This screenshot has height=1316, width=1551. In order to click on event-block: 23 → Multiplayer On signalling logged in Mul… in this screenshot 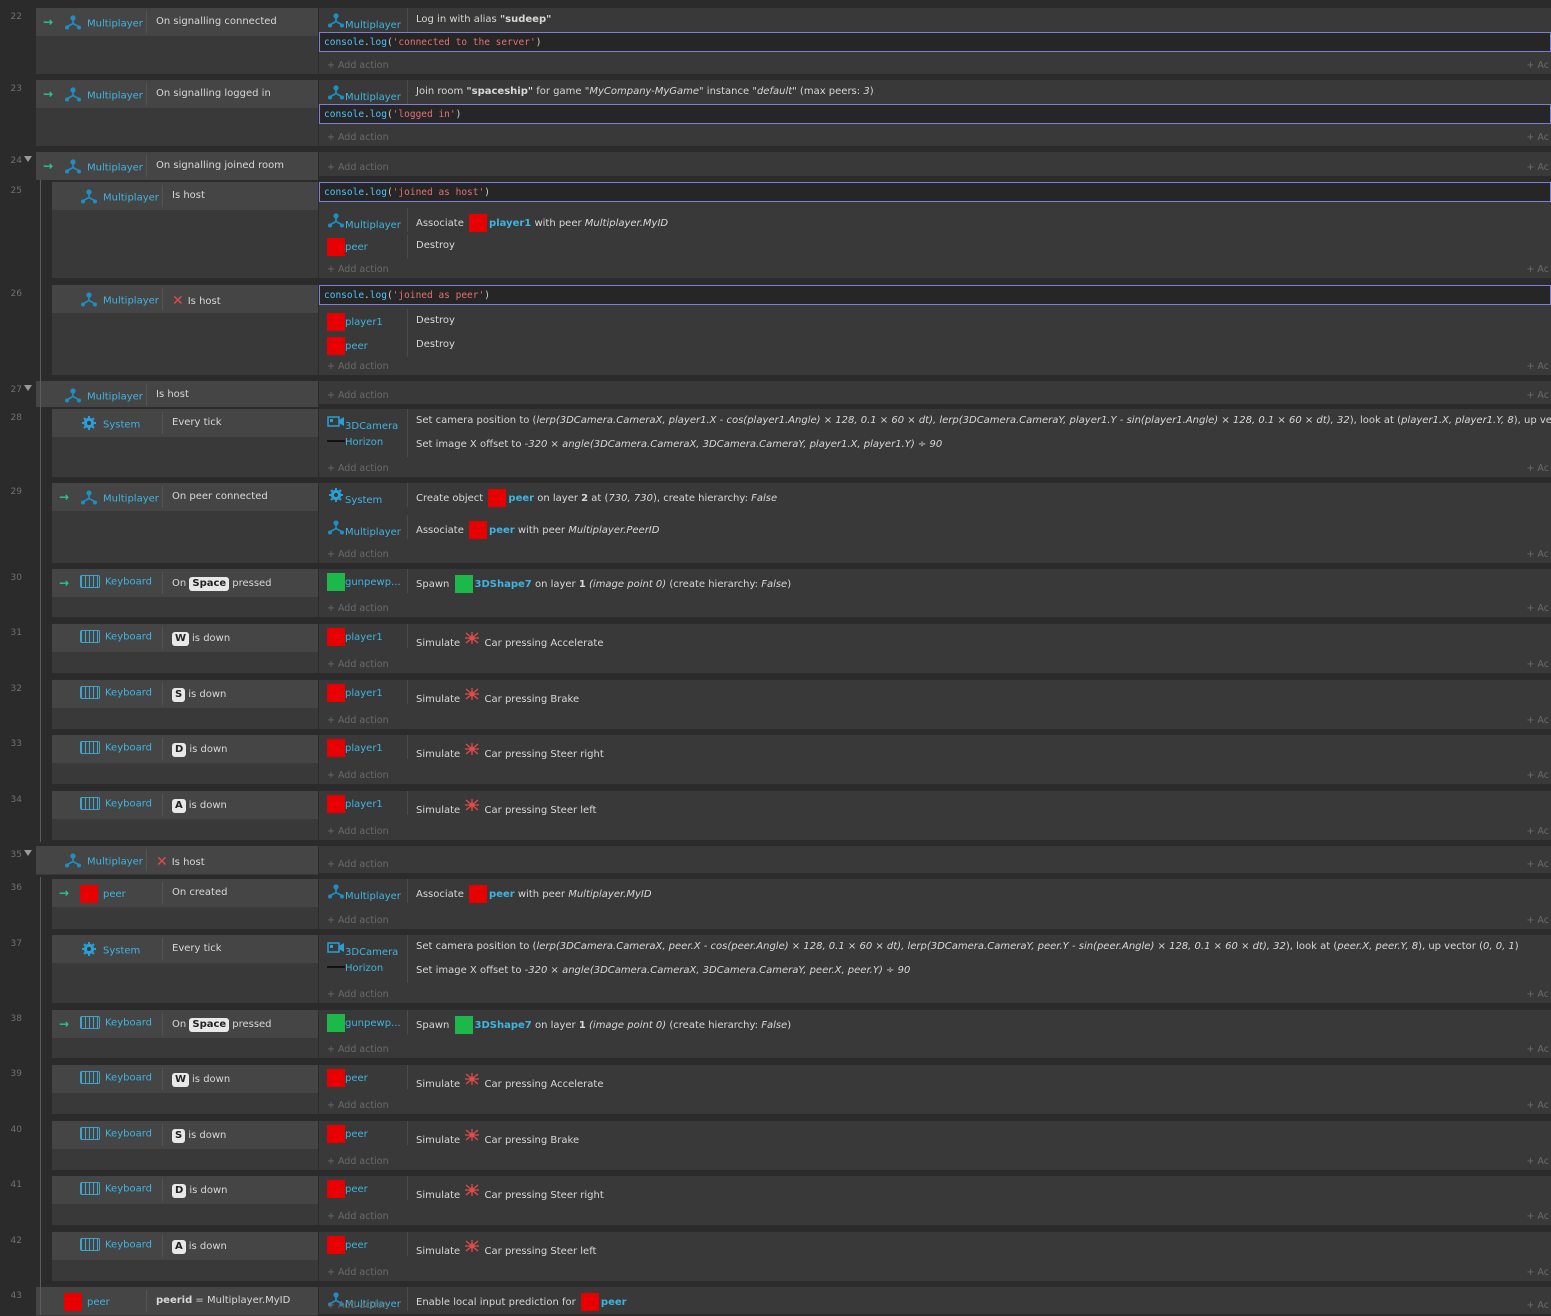, I will do `click(775, 113)`.